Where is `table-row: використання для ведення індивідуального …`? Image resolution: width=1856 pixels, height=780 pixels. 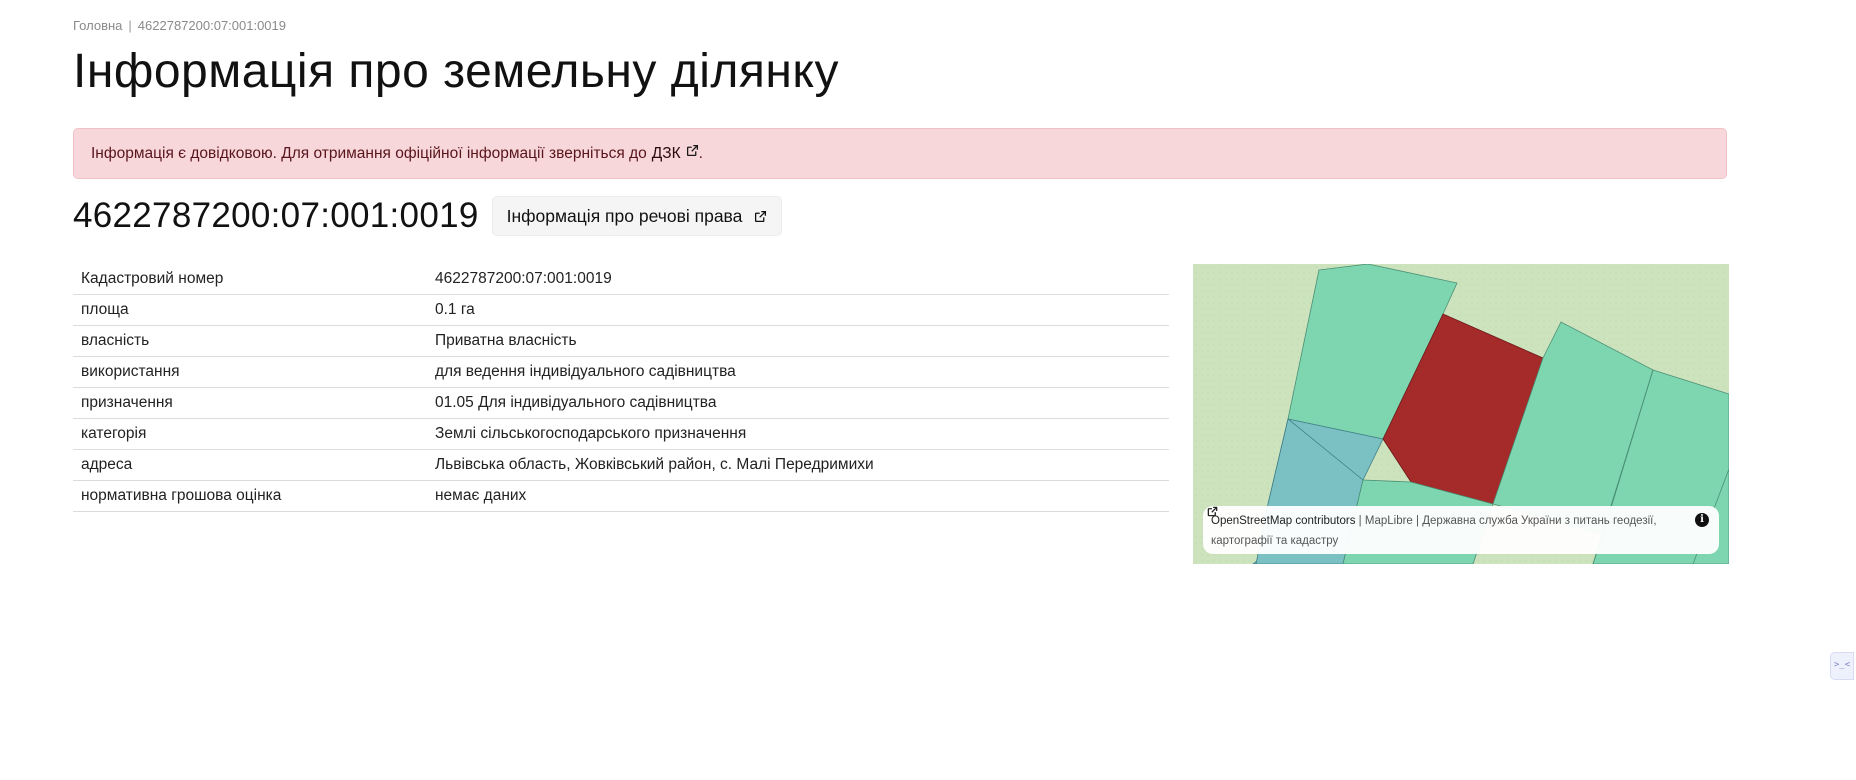
table-row: використання для ведення індивідуального … is located at coordinates (621, 372).